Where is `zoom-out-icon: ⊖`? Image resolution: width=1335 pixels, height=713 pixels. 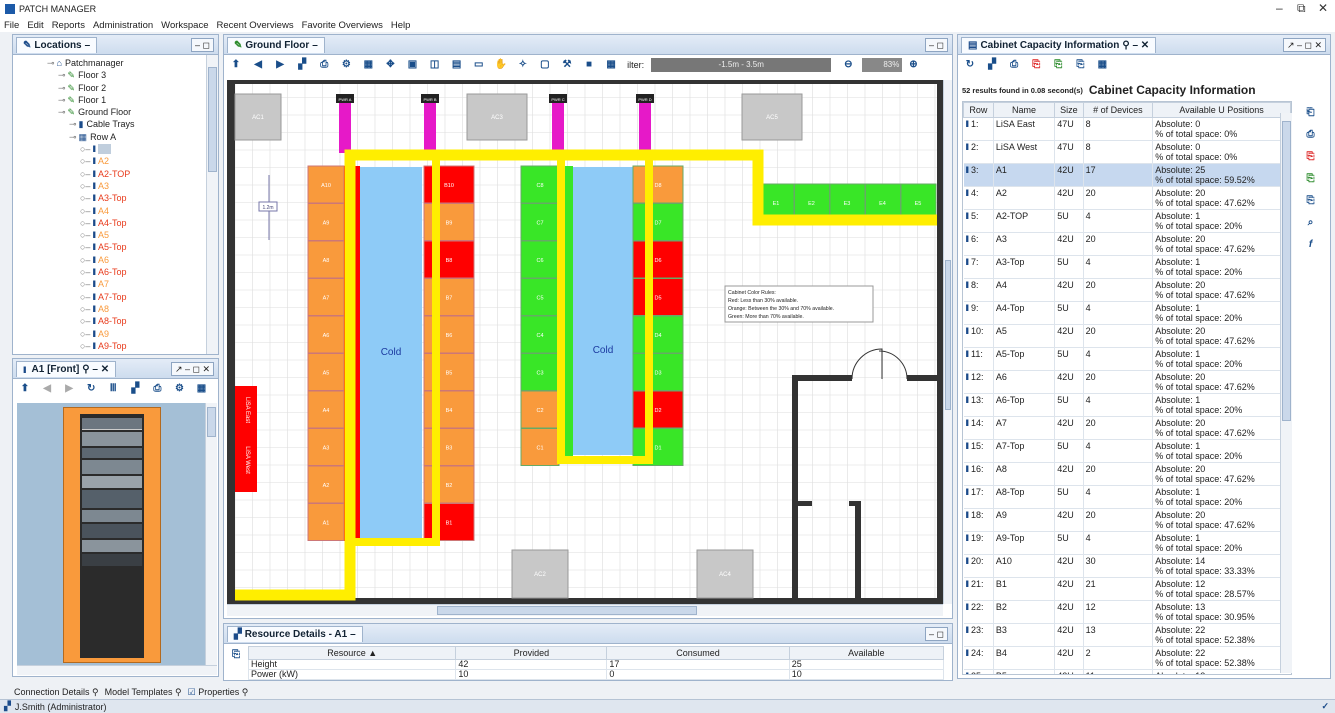
zoom-out-icon: ⊖ is located at coordinates (848, 65).